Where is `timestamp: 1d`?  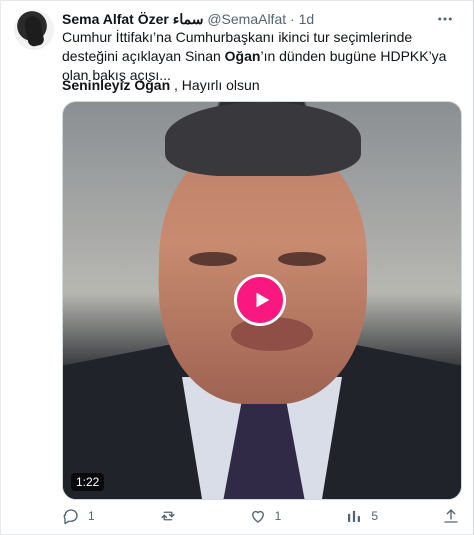 timestamp: 1d is located at coordinates (307, 19).